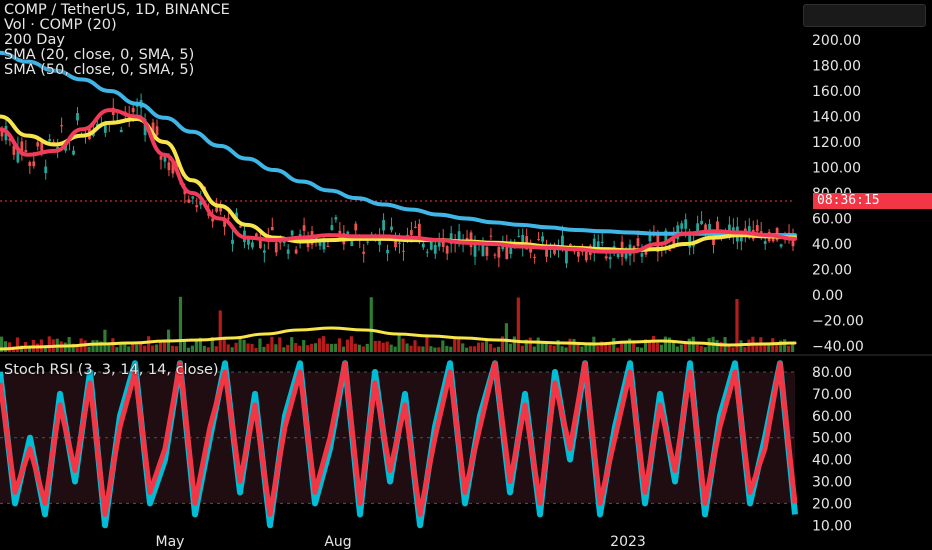 The width and height of the screenshot is (932, 550). Describe the element at coordinates (34, 40) in the screenshot. I see `legend-ma200: 200 Day` at that location.